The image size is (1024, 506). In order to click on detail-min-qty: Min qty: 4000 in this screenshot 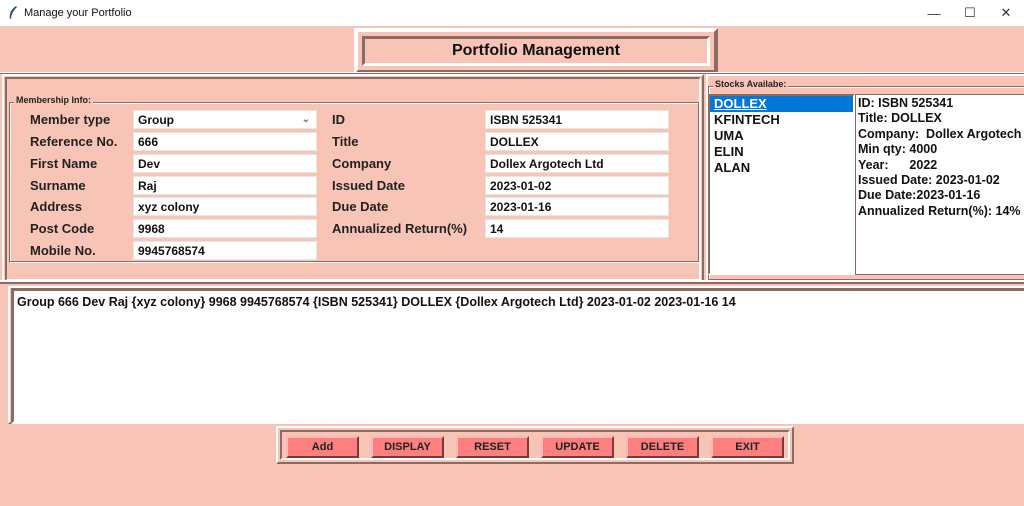, I will do `click(898, 149)`.